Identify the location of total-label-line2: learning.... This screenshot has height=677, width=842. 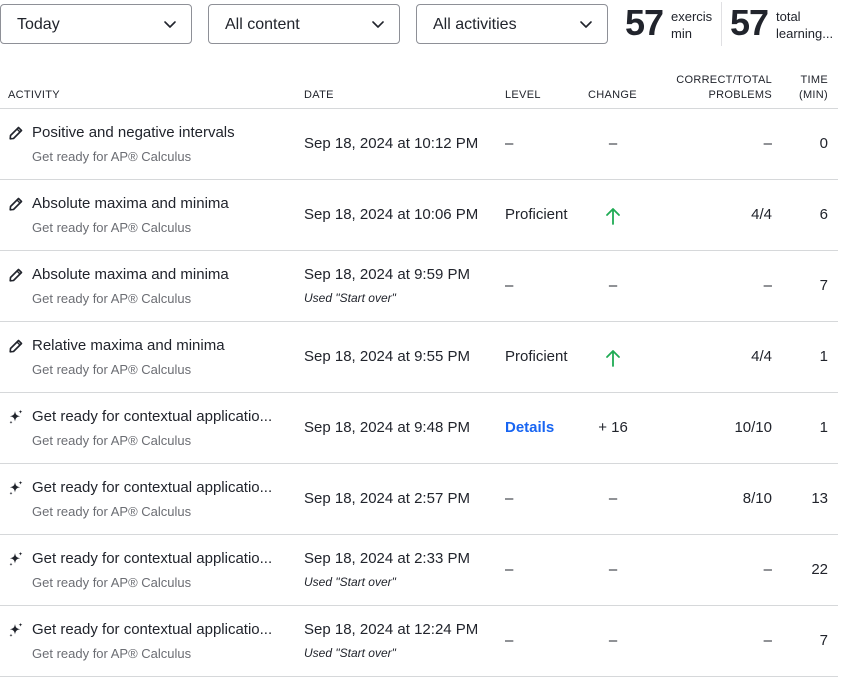
(805, 33).